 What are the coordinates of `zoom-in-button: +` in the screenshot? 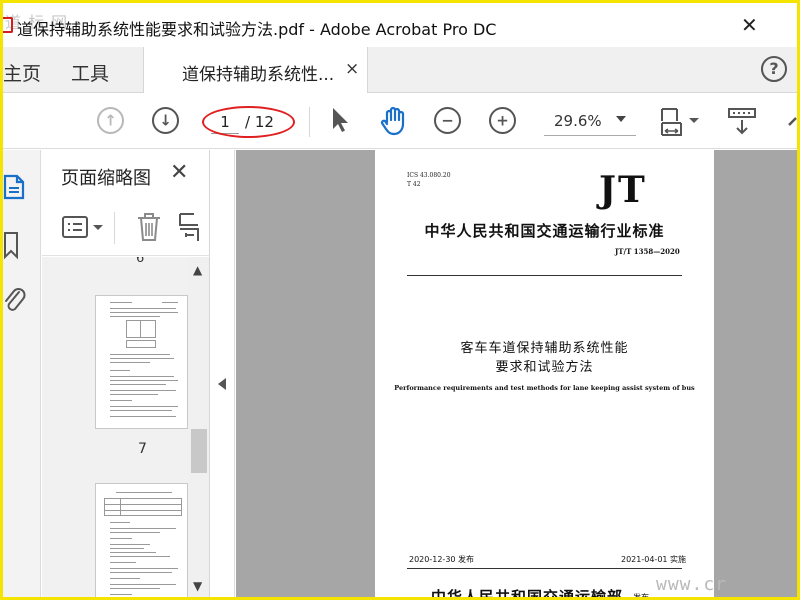 It's located at (502, 120).